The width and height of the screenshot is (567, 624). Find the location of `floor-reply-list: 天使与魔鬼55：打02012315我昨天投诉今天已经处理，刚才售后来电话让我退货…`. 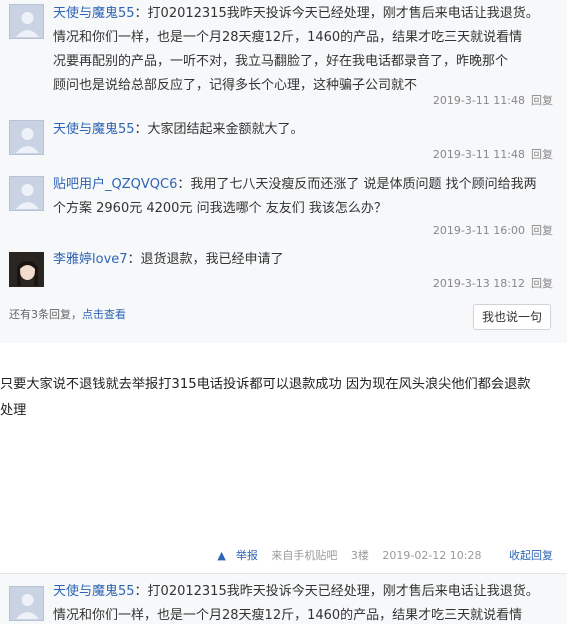

floor-reply-list: 天使与魔鬼55：打02012315我昨天投诉今天已经处理，刚才售后来电话让我退货… is located at coordinates (283, 598).